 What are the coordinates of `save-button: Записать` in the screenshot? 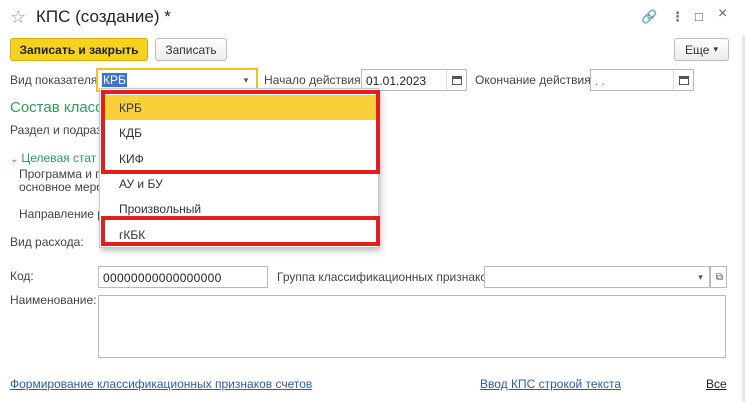 It's located at (191, 49).